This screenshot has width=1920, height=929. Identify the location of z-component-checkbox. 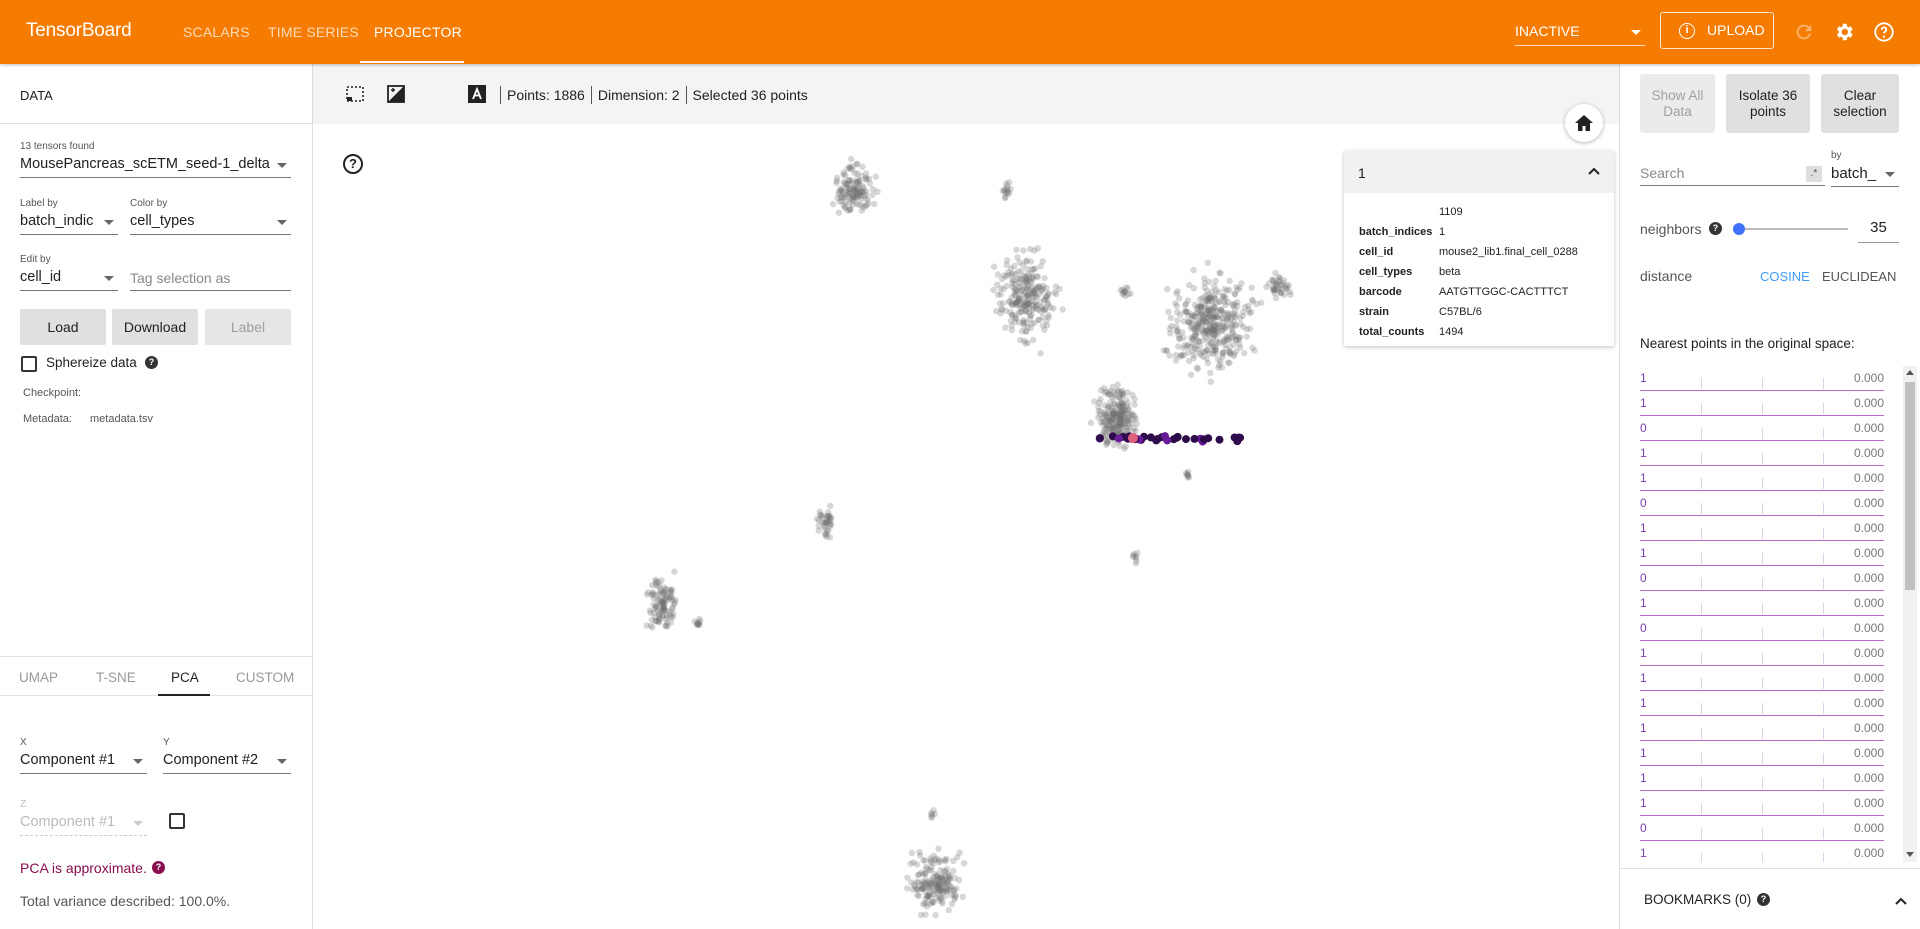
(177, 821).